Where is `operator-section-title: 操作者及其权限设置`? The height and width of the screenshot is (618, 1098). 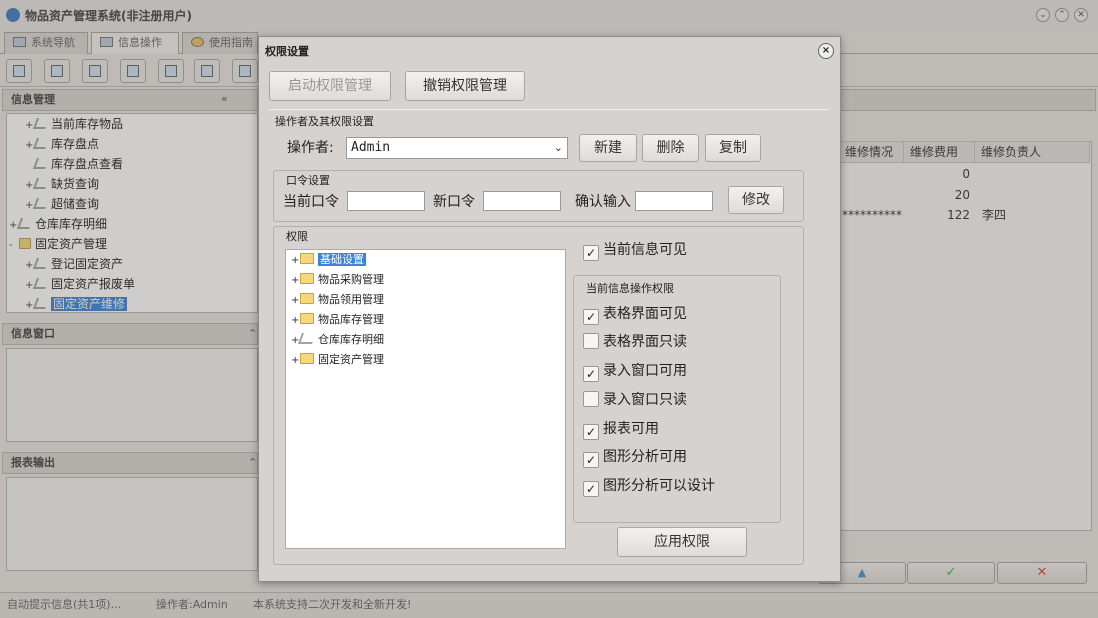
operator-section-title: 操作者及其权限设置 is located at coordinates (324, 121).